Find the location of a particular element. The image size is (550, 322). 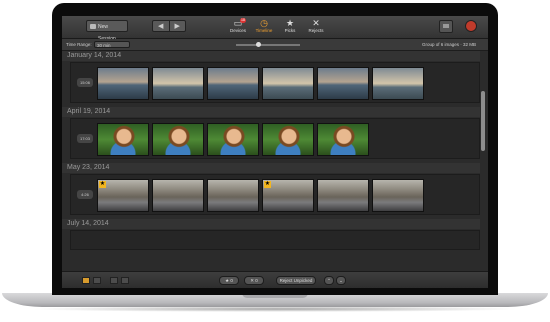

previous-group-button: ⌃ is located at coordinates (329, 280).